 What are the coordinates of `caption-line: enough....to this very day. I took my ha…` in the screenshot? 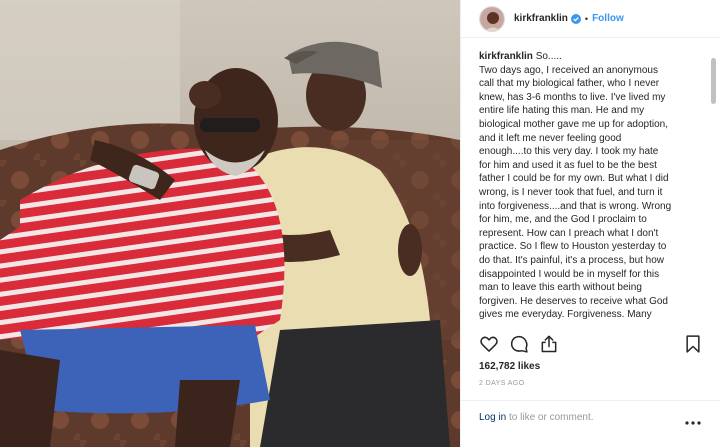 It's located at (569, 152).